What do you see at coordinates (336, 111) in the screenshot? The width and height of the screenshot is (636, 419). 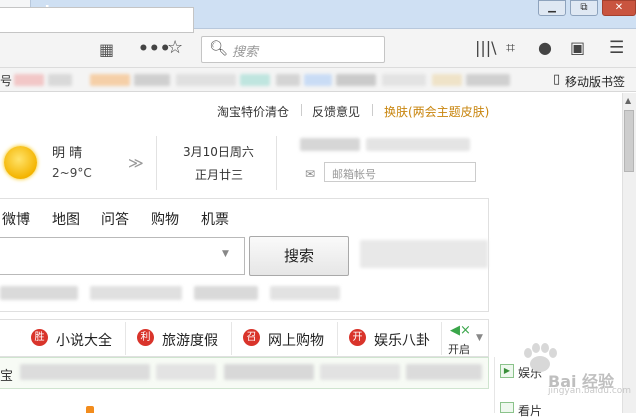 I see `feedback-link: 反馈意见` at bounding box center [336, 111].